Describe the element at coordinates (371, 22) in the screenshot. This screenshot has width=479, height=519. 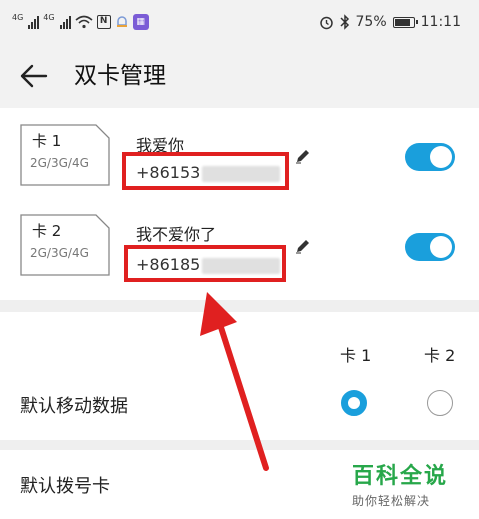
I see `battery-percent: 75%` at that location.